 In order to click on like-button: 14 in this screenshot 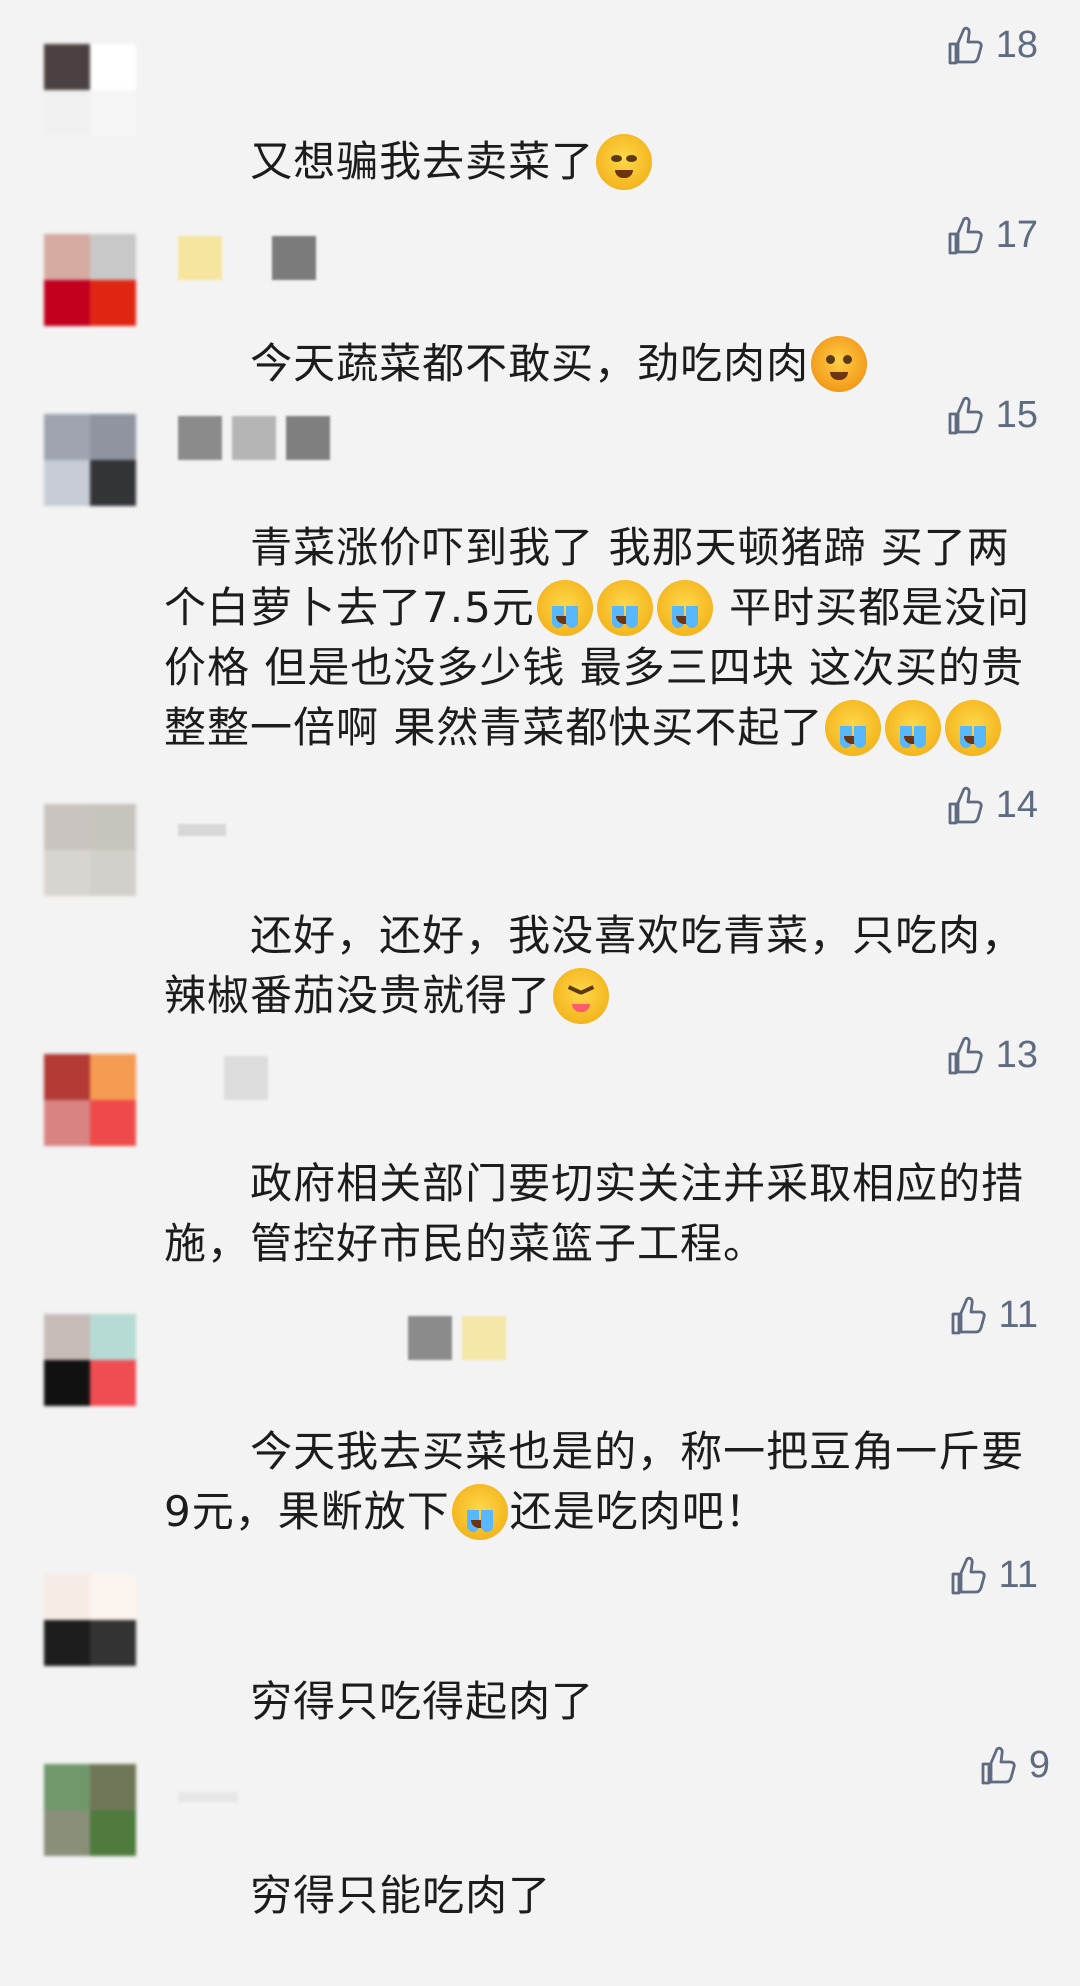, I will do `click(990, 805)`.